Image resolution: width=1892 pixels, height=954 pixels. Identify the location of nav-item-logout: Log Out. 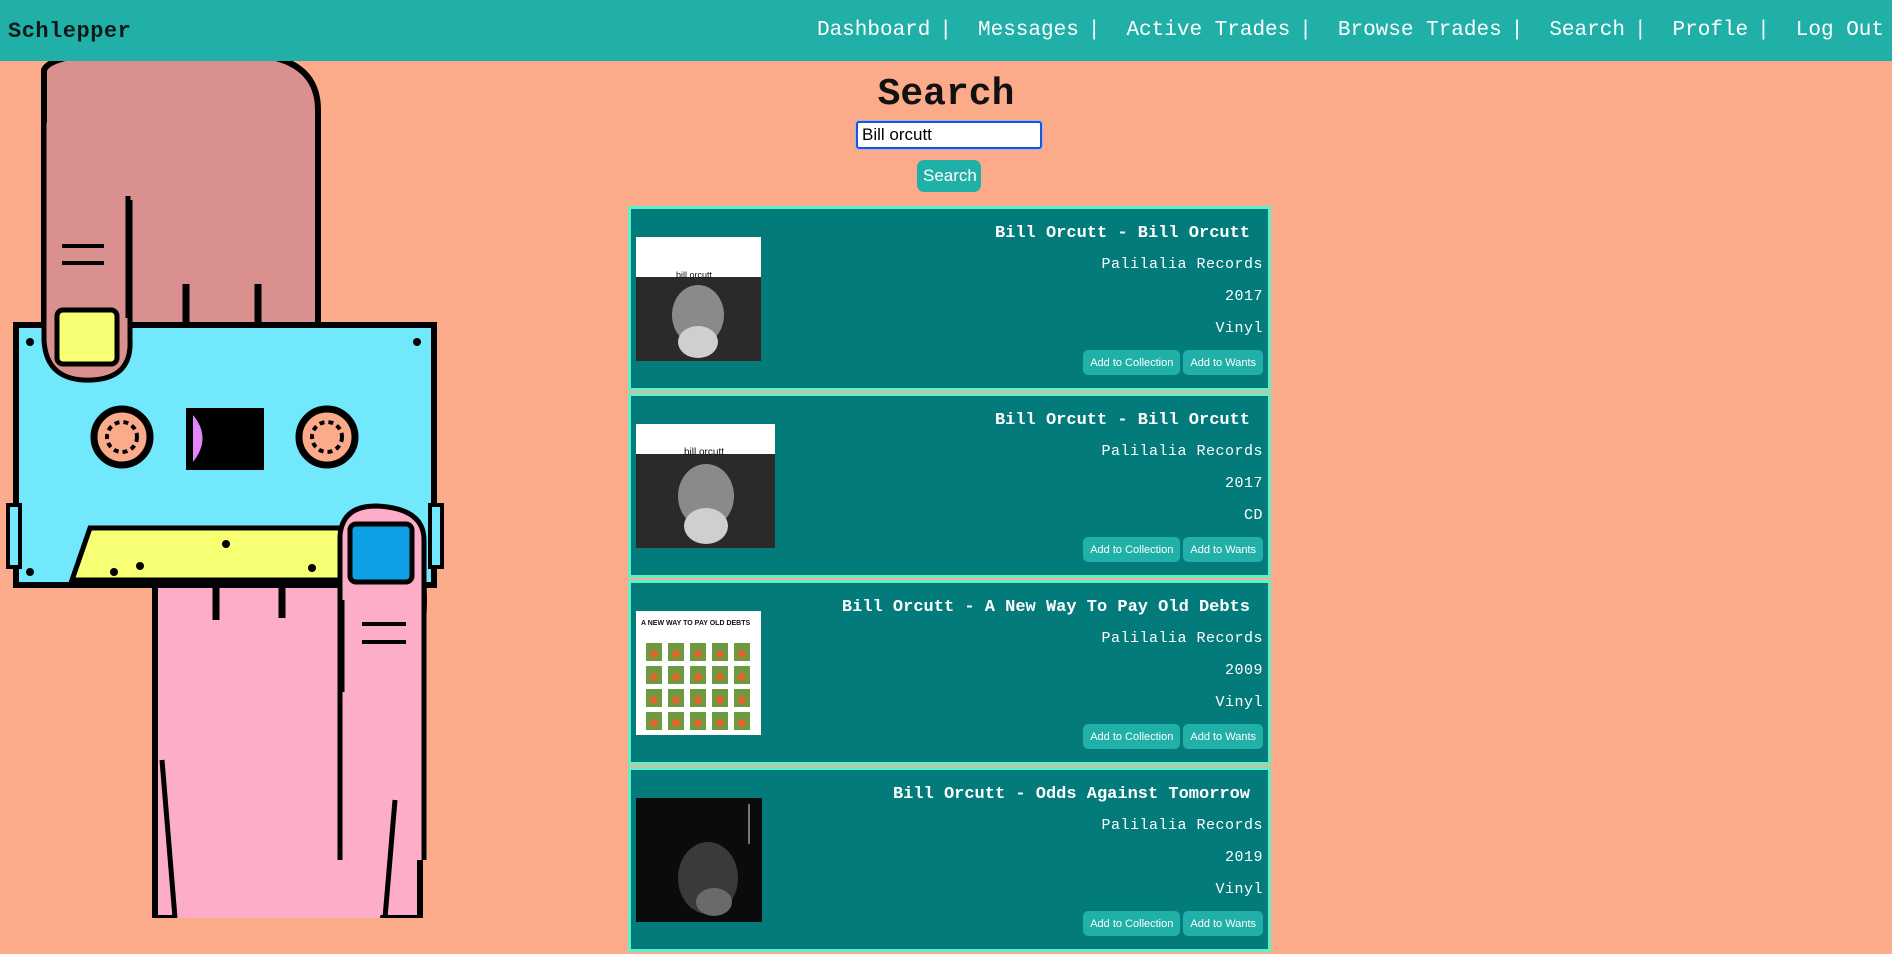
(1840, 30).